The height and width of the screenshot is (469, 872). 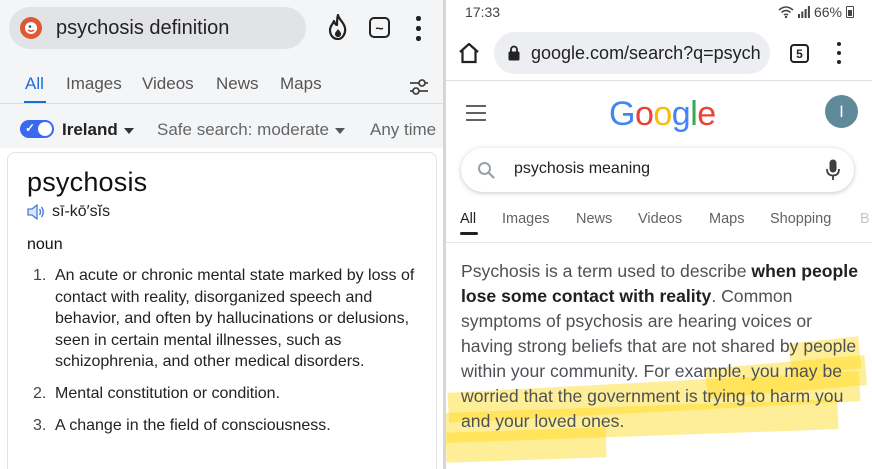 I want to click on duckduckgo-logo-icon, so click(x=31, y=28).